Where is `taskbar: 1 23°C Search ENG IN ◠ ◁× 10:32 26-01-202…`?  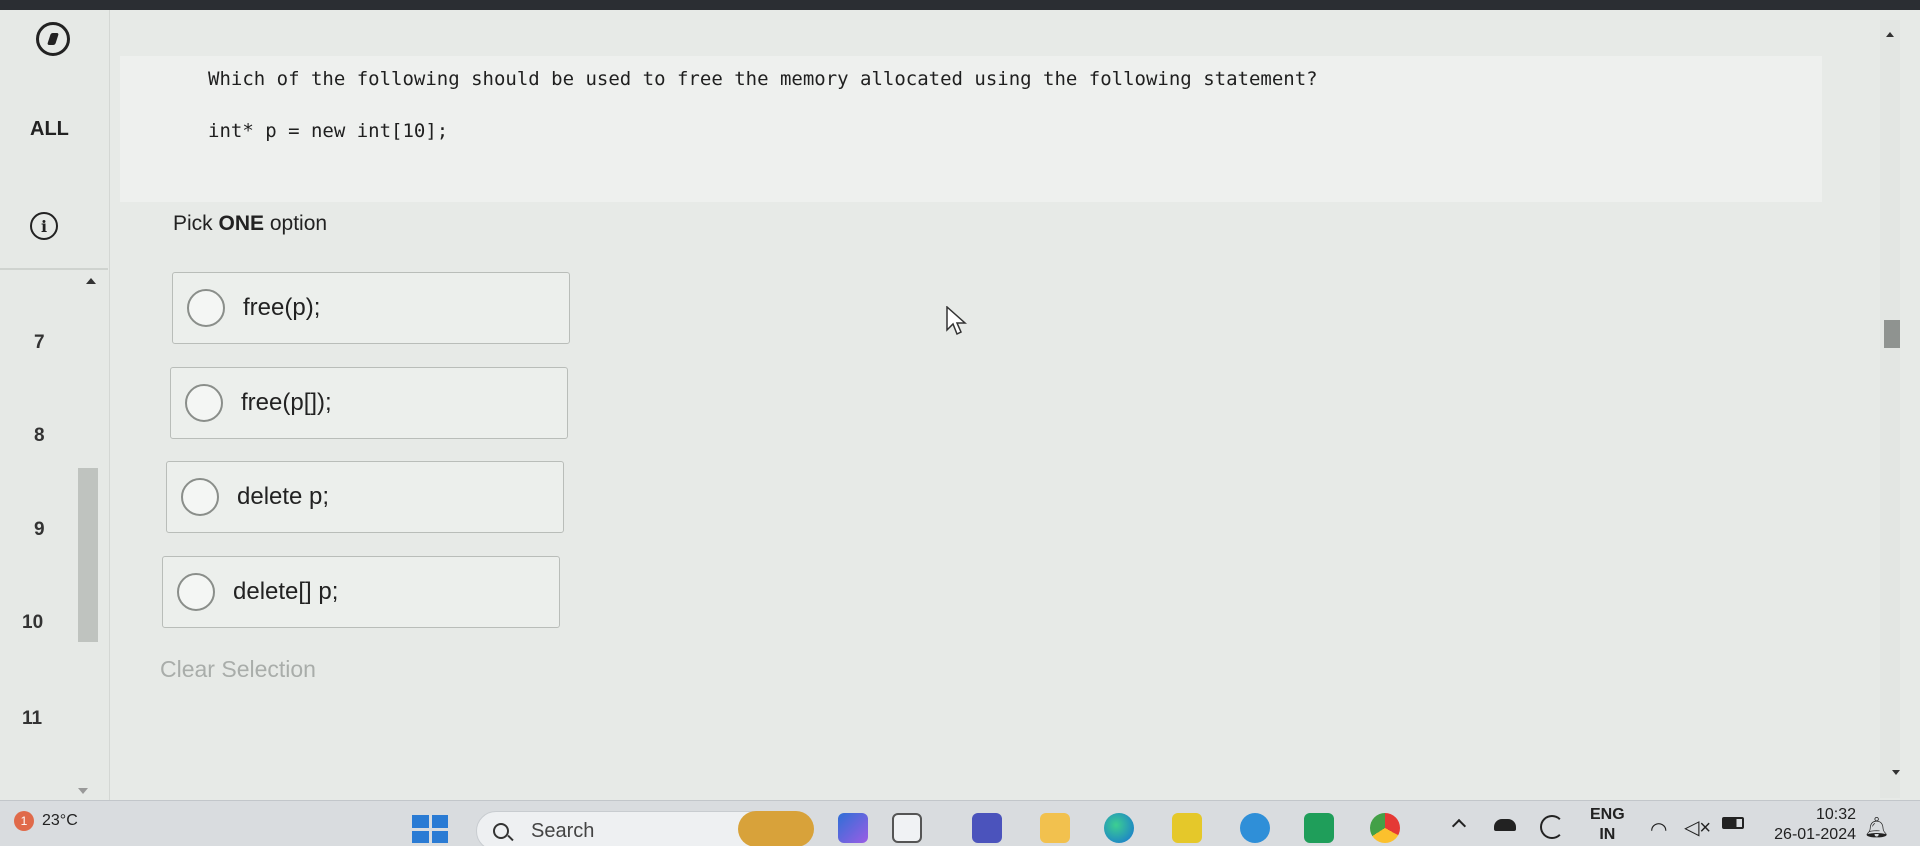
taskbar: 1 23°C Search ENG IN ◠ ◁× 10:32 26-01-202… is located at coordinates (960, 823).